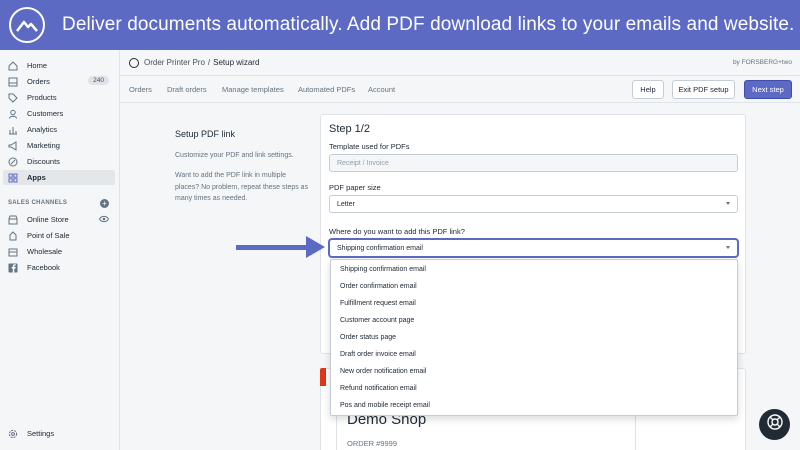 This screenshot has height=450, width=800. What do you see at coordinates (27, 25) in the screenshot?
I see `app-logo-icon` at bounding box center [27, 25].